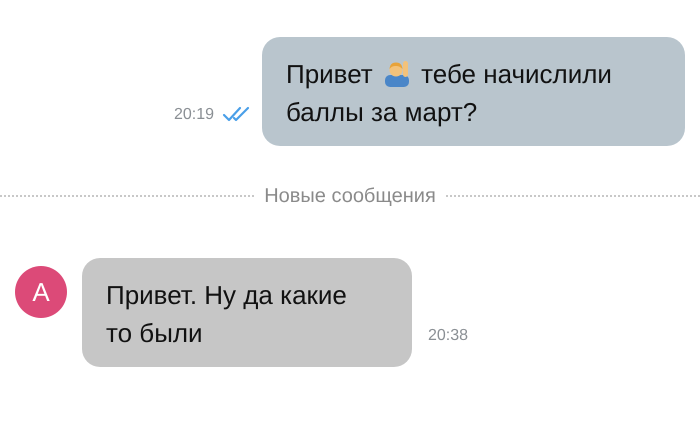 The height and width of the screenshot is (423, 700). Describe the element at coordinates (194, 115) in the screenshot. I see `message-time: 20:19` at that location.